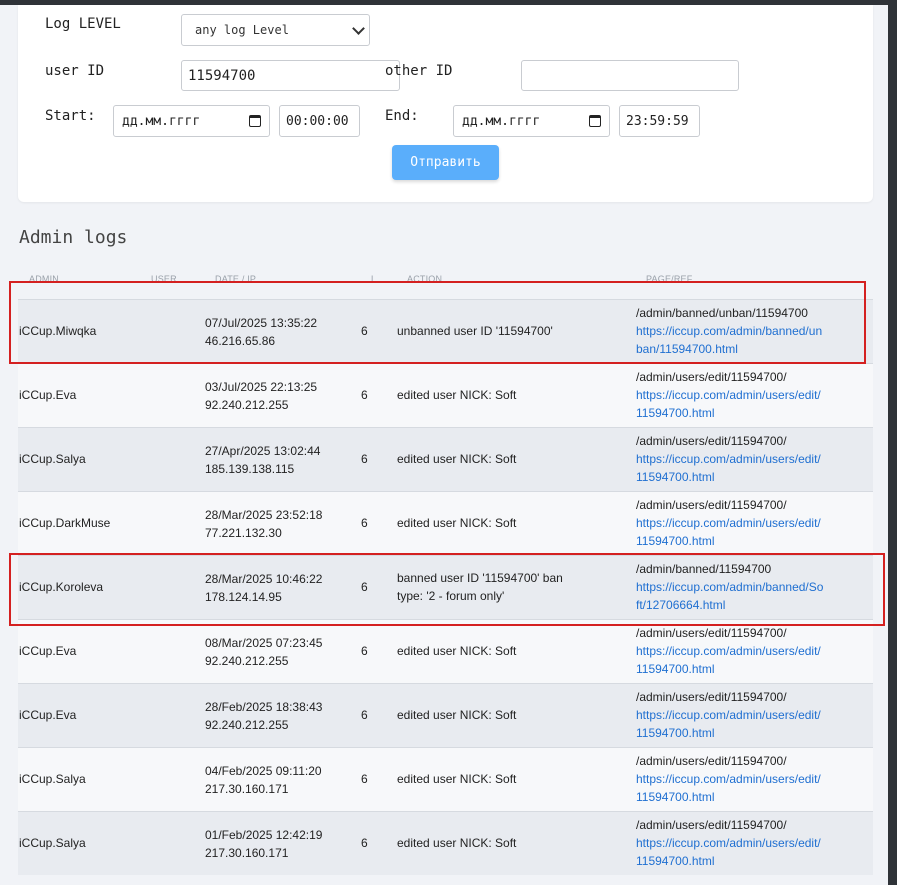 Image resolution: width=897 pixels, height=885 pixels. What do you see at coordinates (263, 451) in the screenshot?
I see `row-date: 27/Apr/2025 13:02:44` at bounding box center [263, 451].